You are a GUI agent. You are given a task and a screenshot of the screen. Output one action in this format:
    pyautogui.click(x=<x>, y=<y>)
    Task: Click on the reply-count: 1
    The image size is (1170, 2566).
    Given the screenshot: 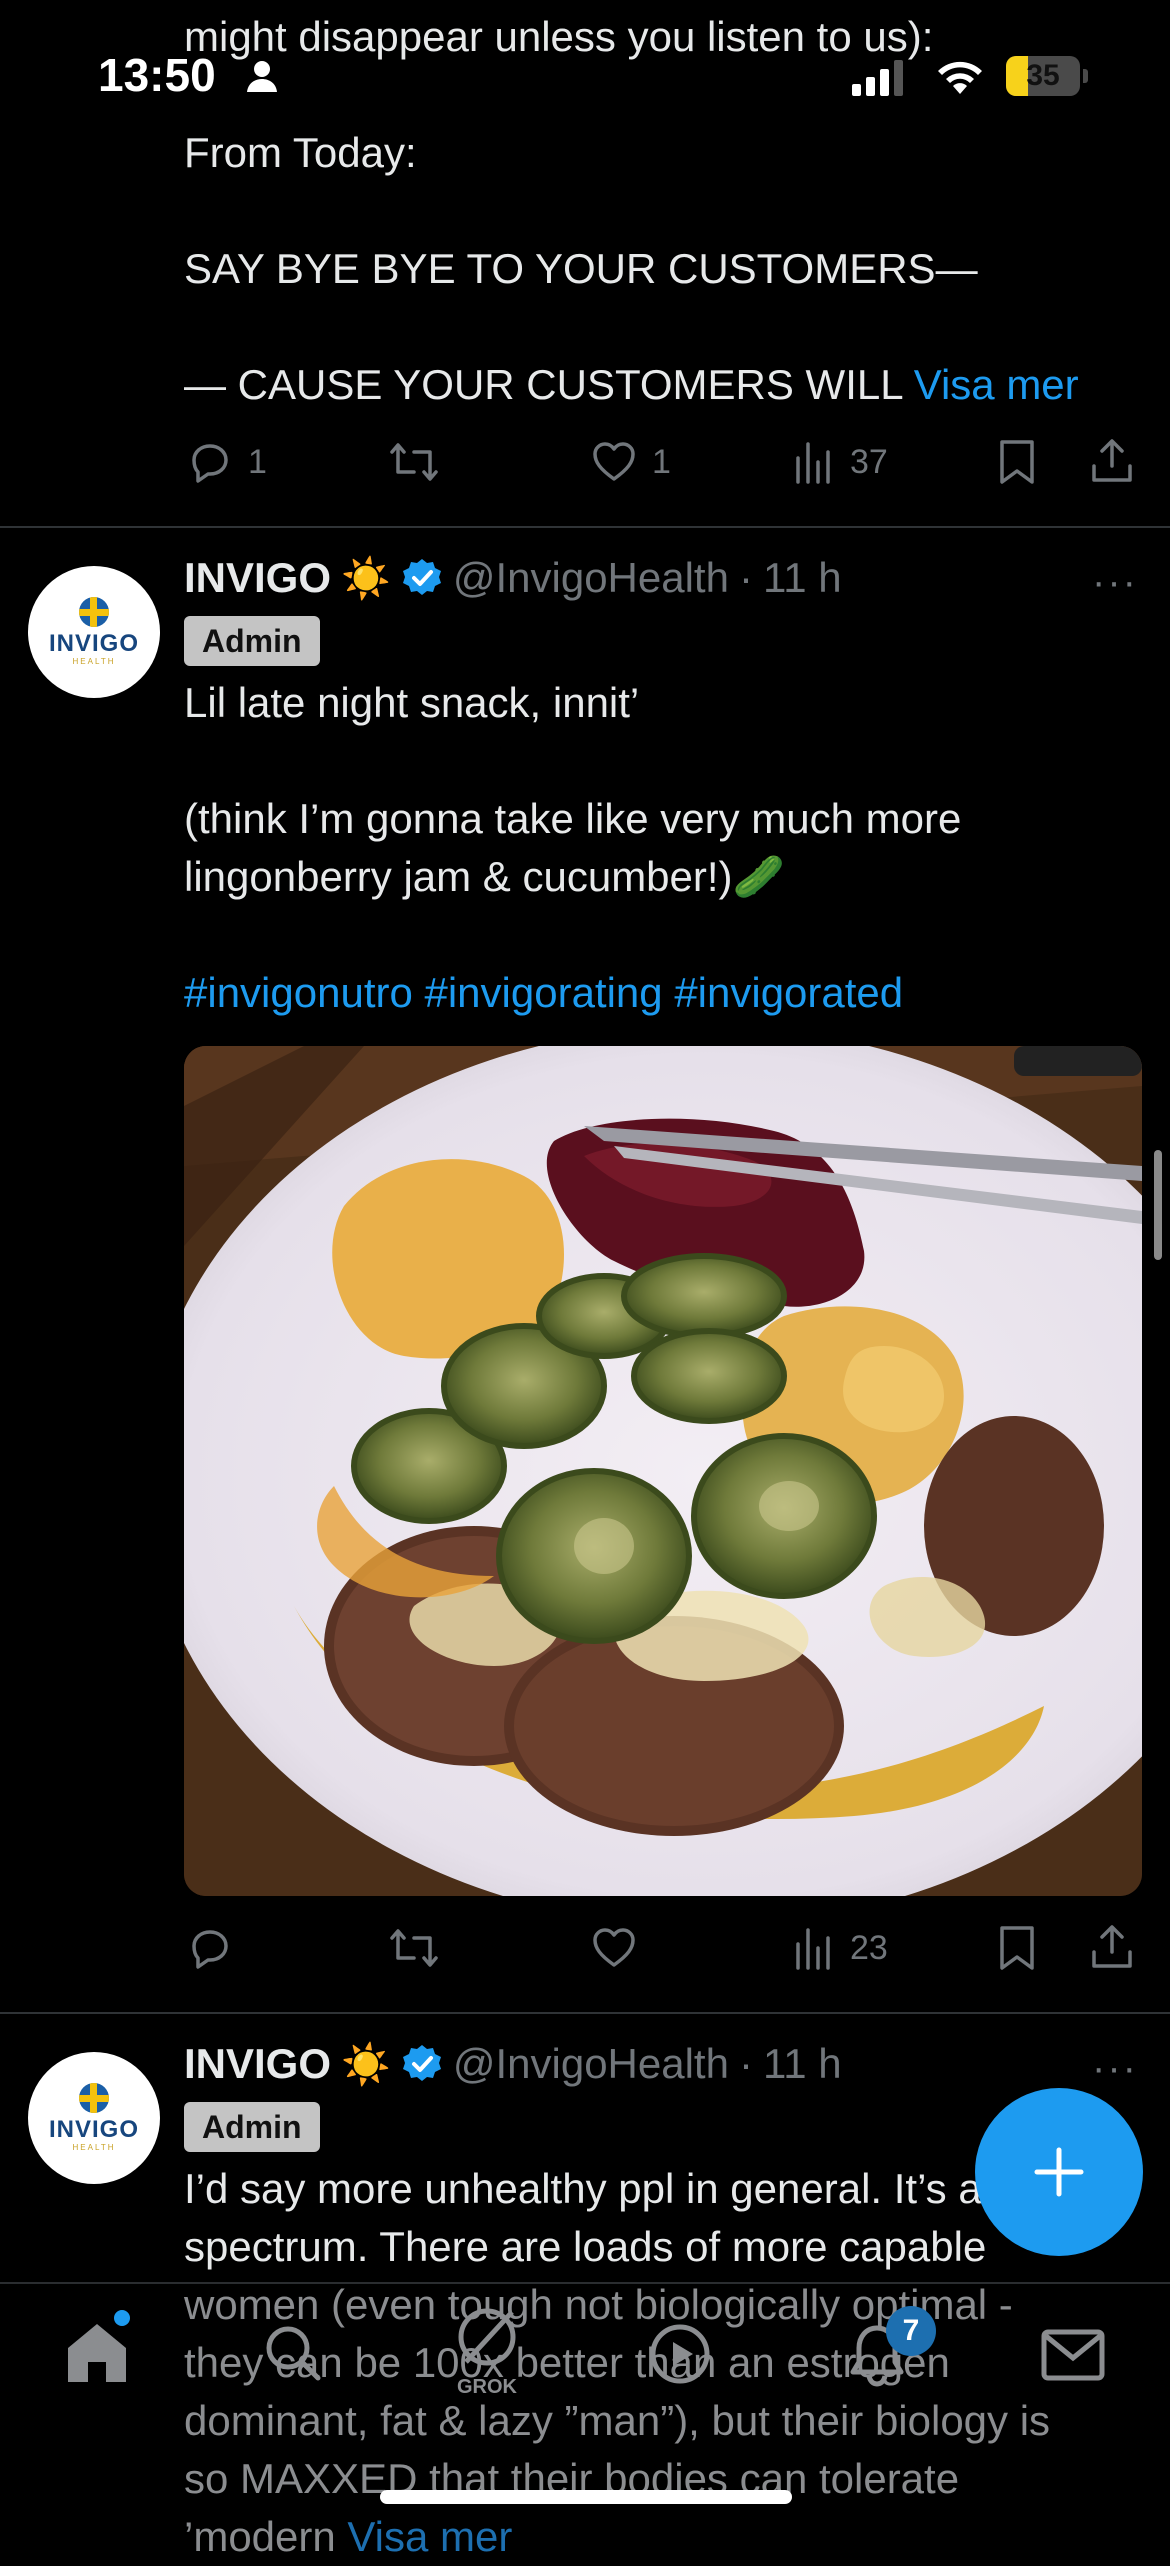 What is the action you would take?
    pyautogui.click(x=257, y=461)
    